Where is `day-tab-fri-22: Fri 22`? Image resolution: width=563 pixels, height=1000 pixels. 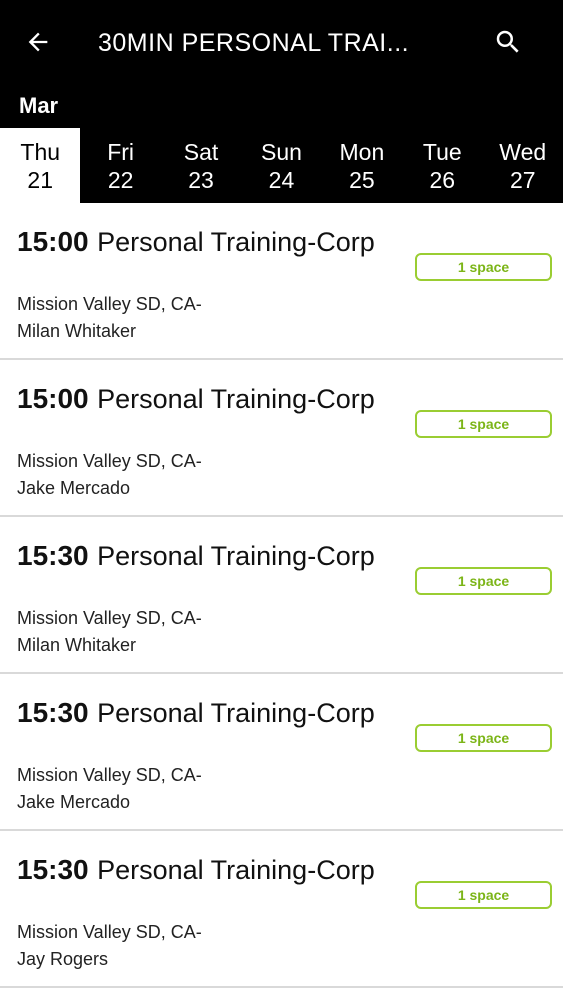
day-tab-fri-22: Fri 22 is located at coordinates (120, 165).